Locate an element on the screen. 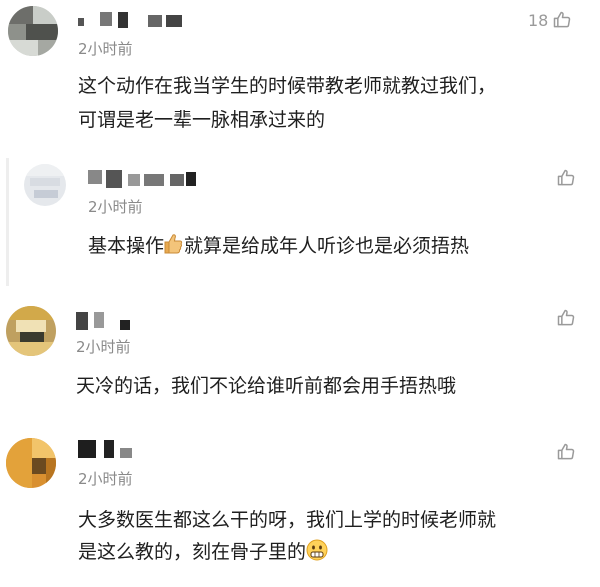 The height and width of the screenshot is (587, 600). comment-text: 天冷的话，我们不论给谁听前都会用手捂热哦 is located at coordinates (266, 386).